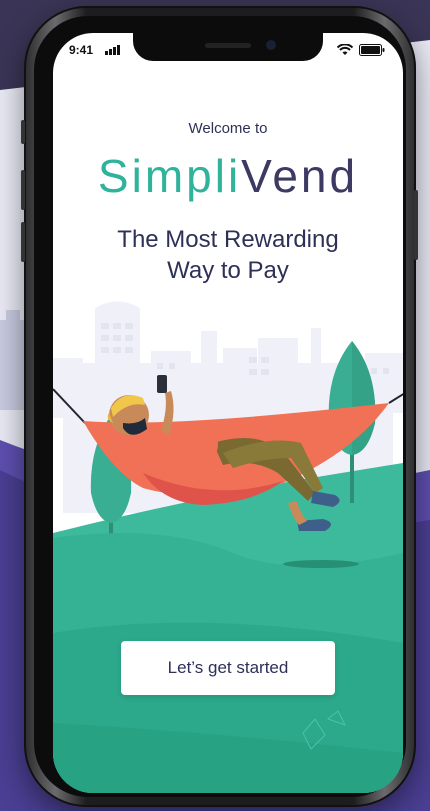 The width and height of the screenshot is (430, 811). Describe the element at coordinates (23, 132) in the screenshot. I see `mute-switch` at that location.